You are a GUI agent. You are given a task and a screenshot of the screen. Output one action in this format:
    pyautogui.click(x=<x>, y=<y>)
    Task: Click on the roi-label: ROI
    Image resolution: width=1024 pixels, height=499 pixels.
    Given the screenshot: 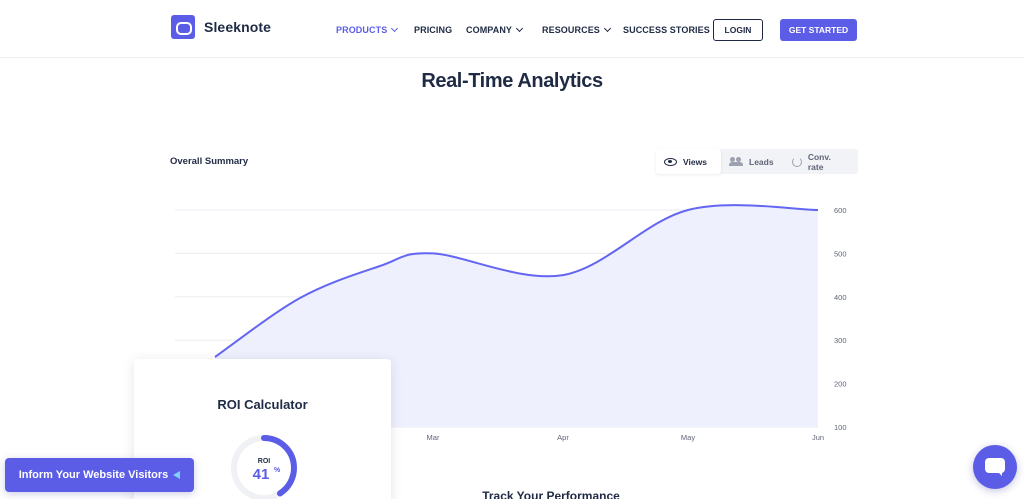 What is the action you would take?
    pyautogui.click(x=264, y=461)
    